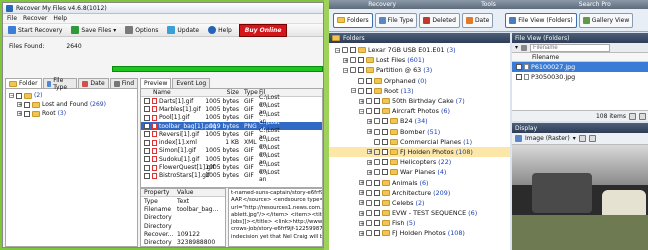 The width and height of the screenshot is (648, 250). What do you see at coordinates (167, 92) in the screenshot?
I see `col-name-header: Name` at bounding box center [167, 92].